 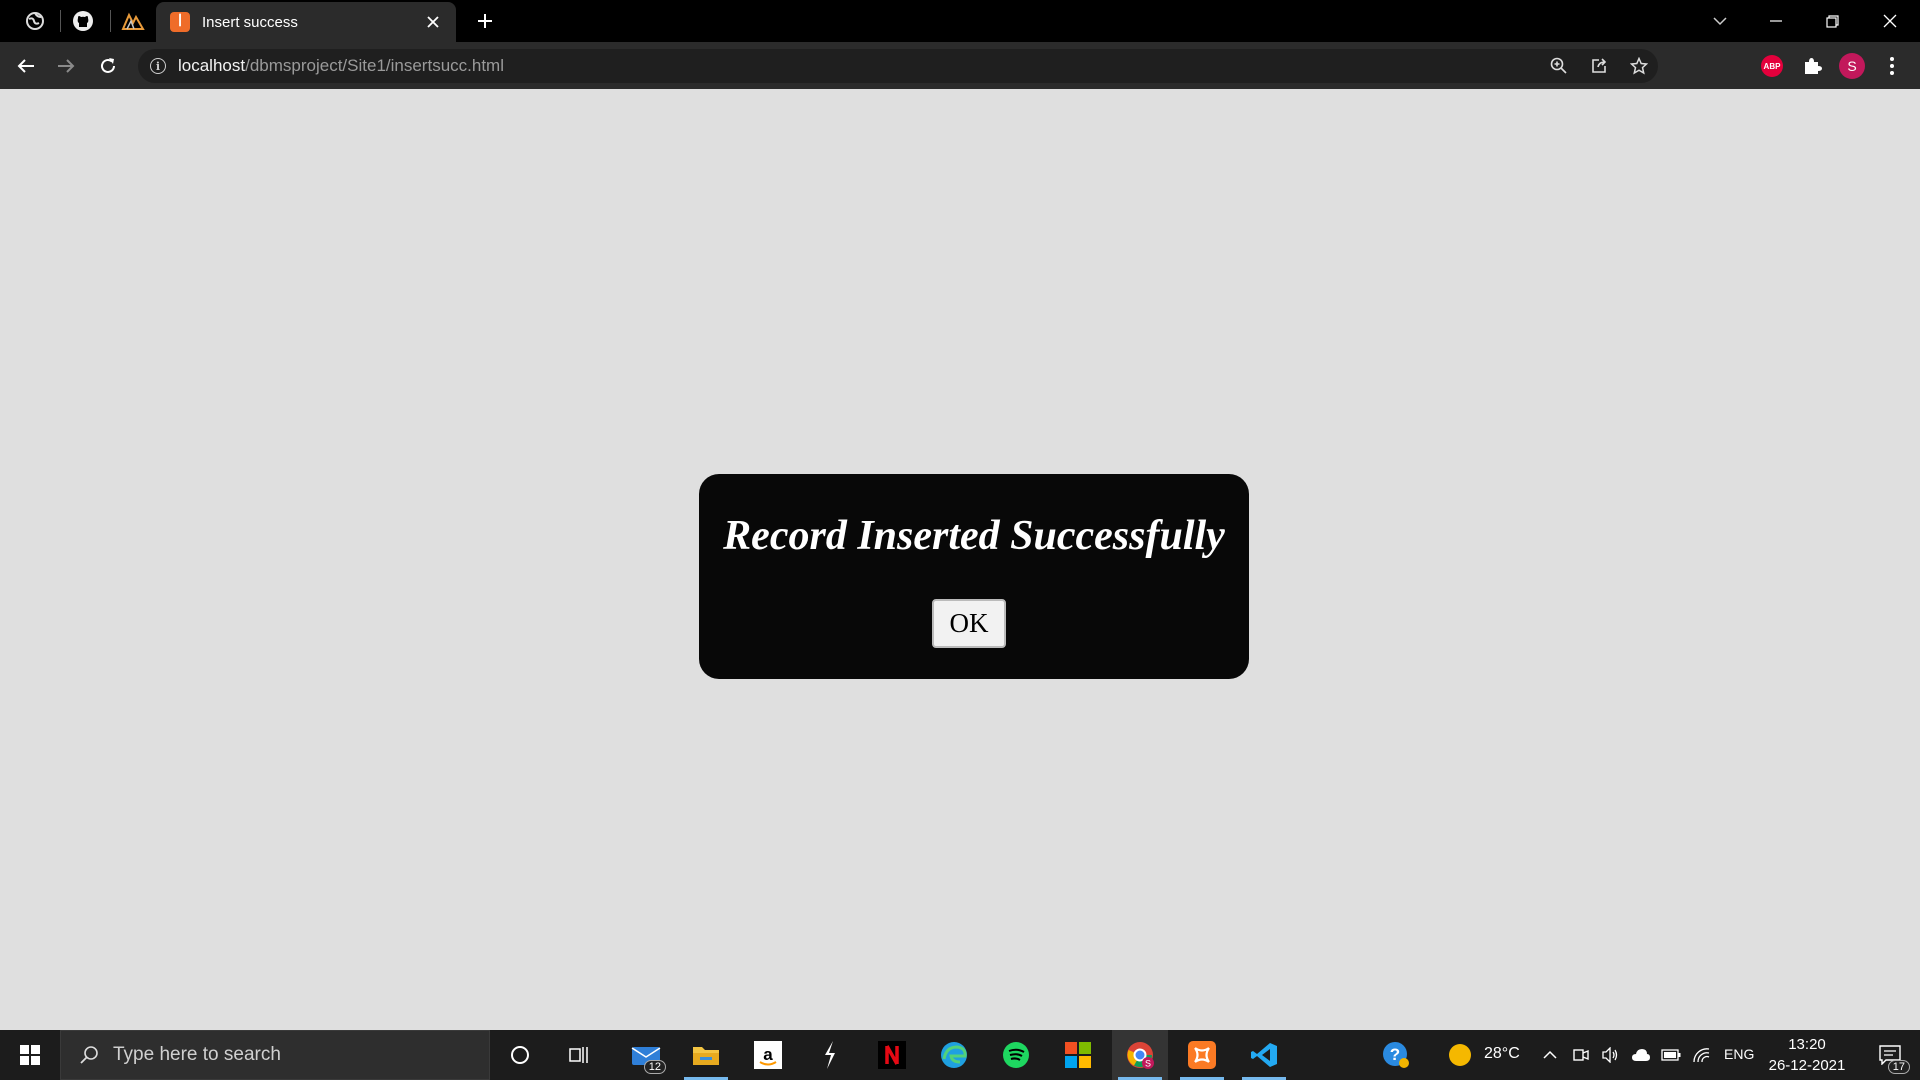 I want to click on clock-time: 13:20, so click(x=1807, y=1044).